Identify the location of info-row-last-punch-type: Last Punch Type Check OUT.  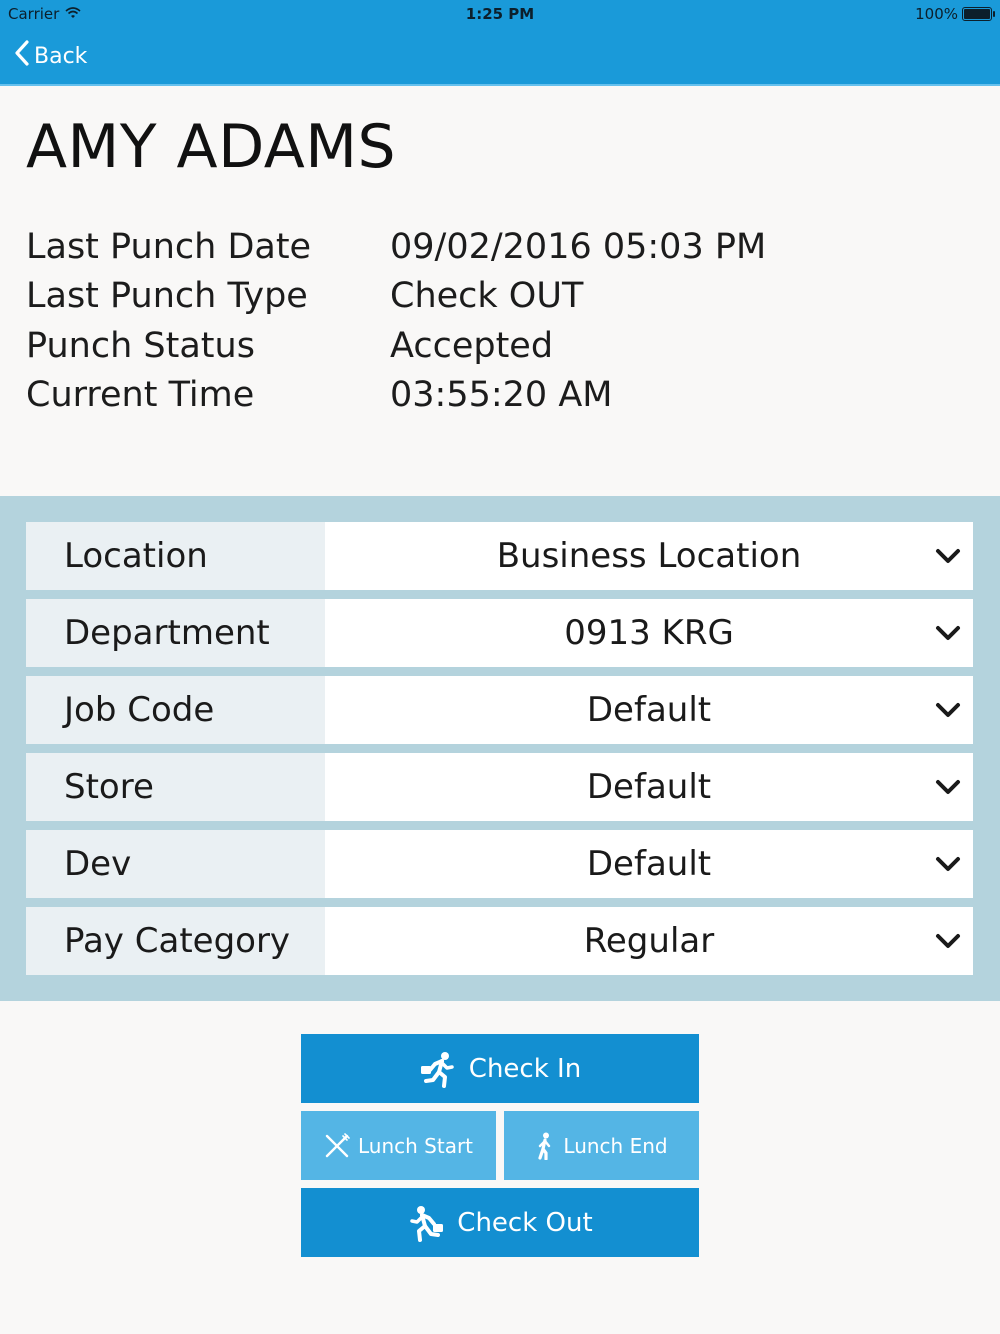
(396, 297).